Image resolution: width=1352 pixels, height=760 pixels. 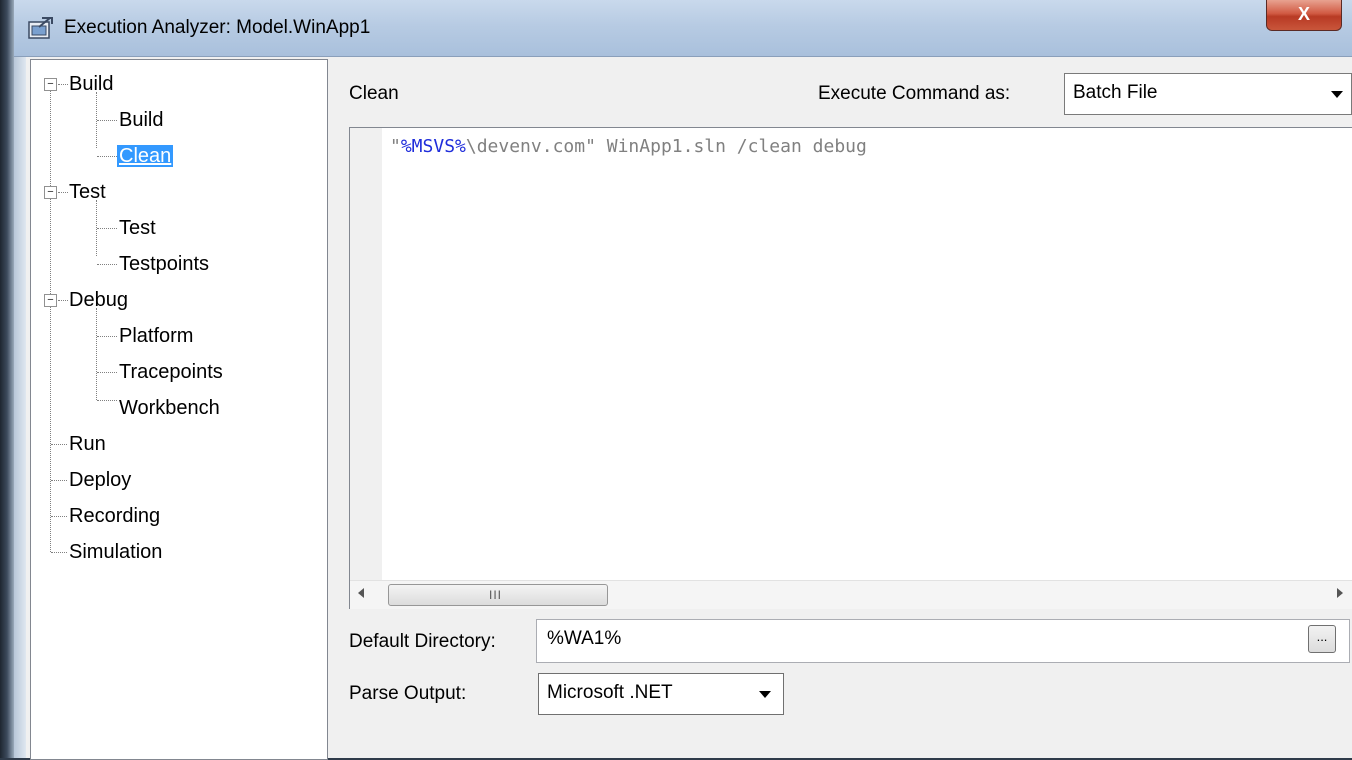 I want to click on tree-root-line, so click(x=50, y=318).